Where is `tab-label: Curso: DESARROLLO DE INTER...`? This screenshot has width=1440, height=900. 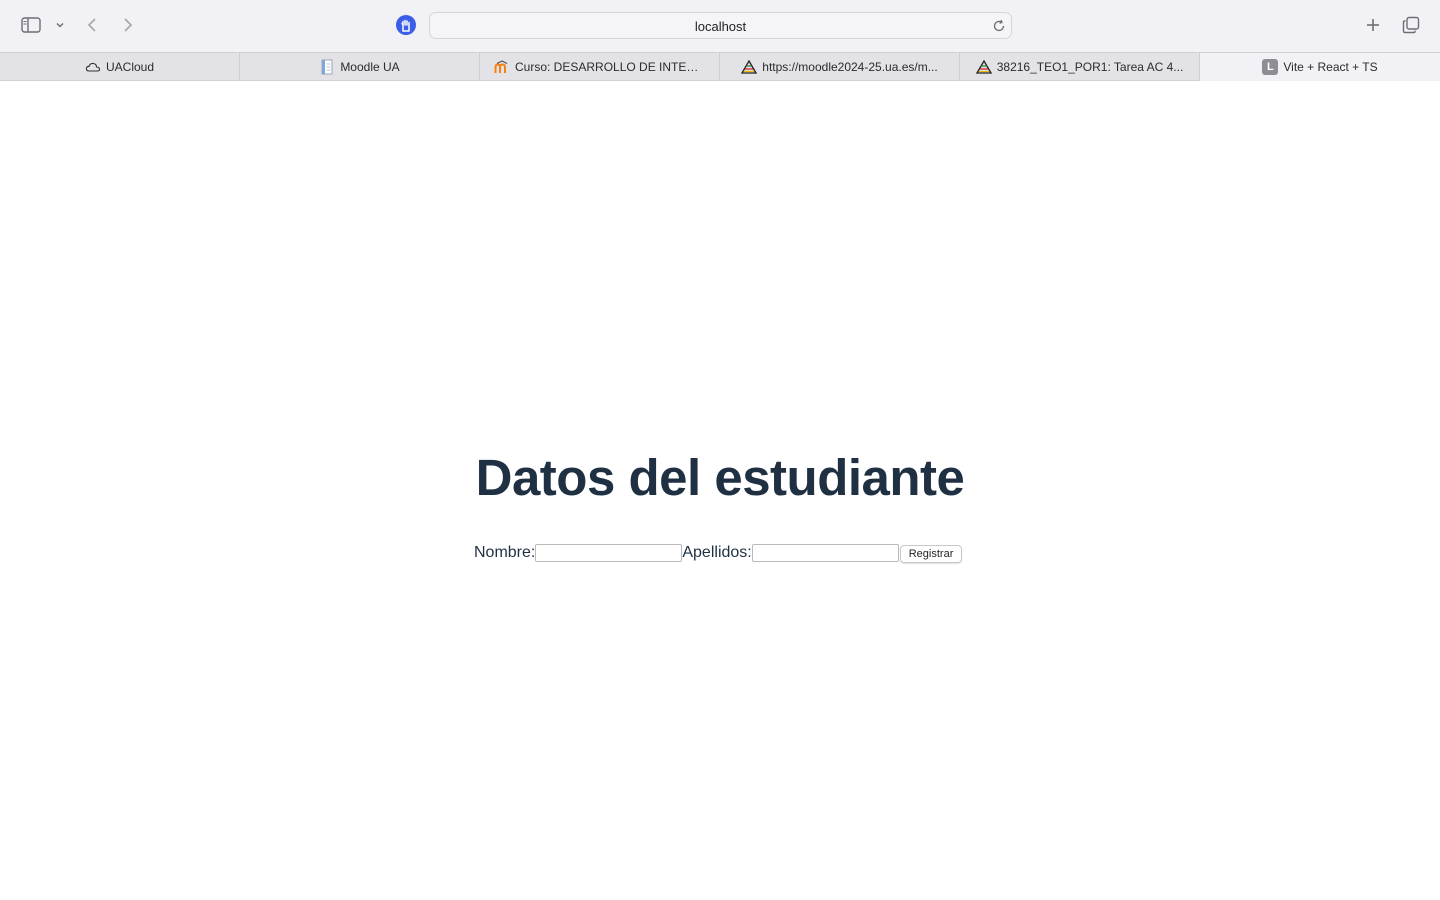 tab-label: Curso: DESARROLLO DE INTER... is located at coordinates (610, 67).